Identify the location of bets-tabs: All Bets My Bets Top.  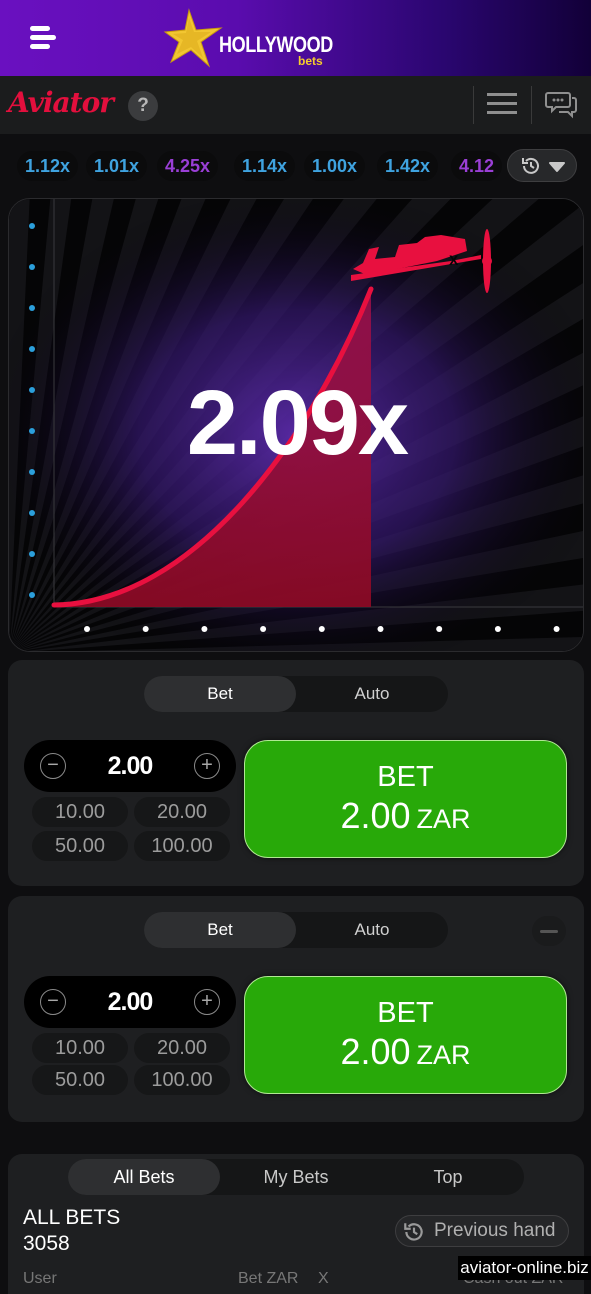
(296, 1177).